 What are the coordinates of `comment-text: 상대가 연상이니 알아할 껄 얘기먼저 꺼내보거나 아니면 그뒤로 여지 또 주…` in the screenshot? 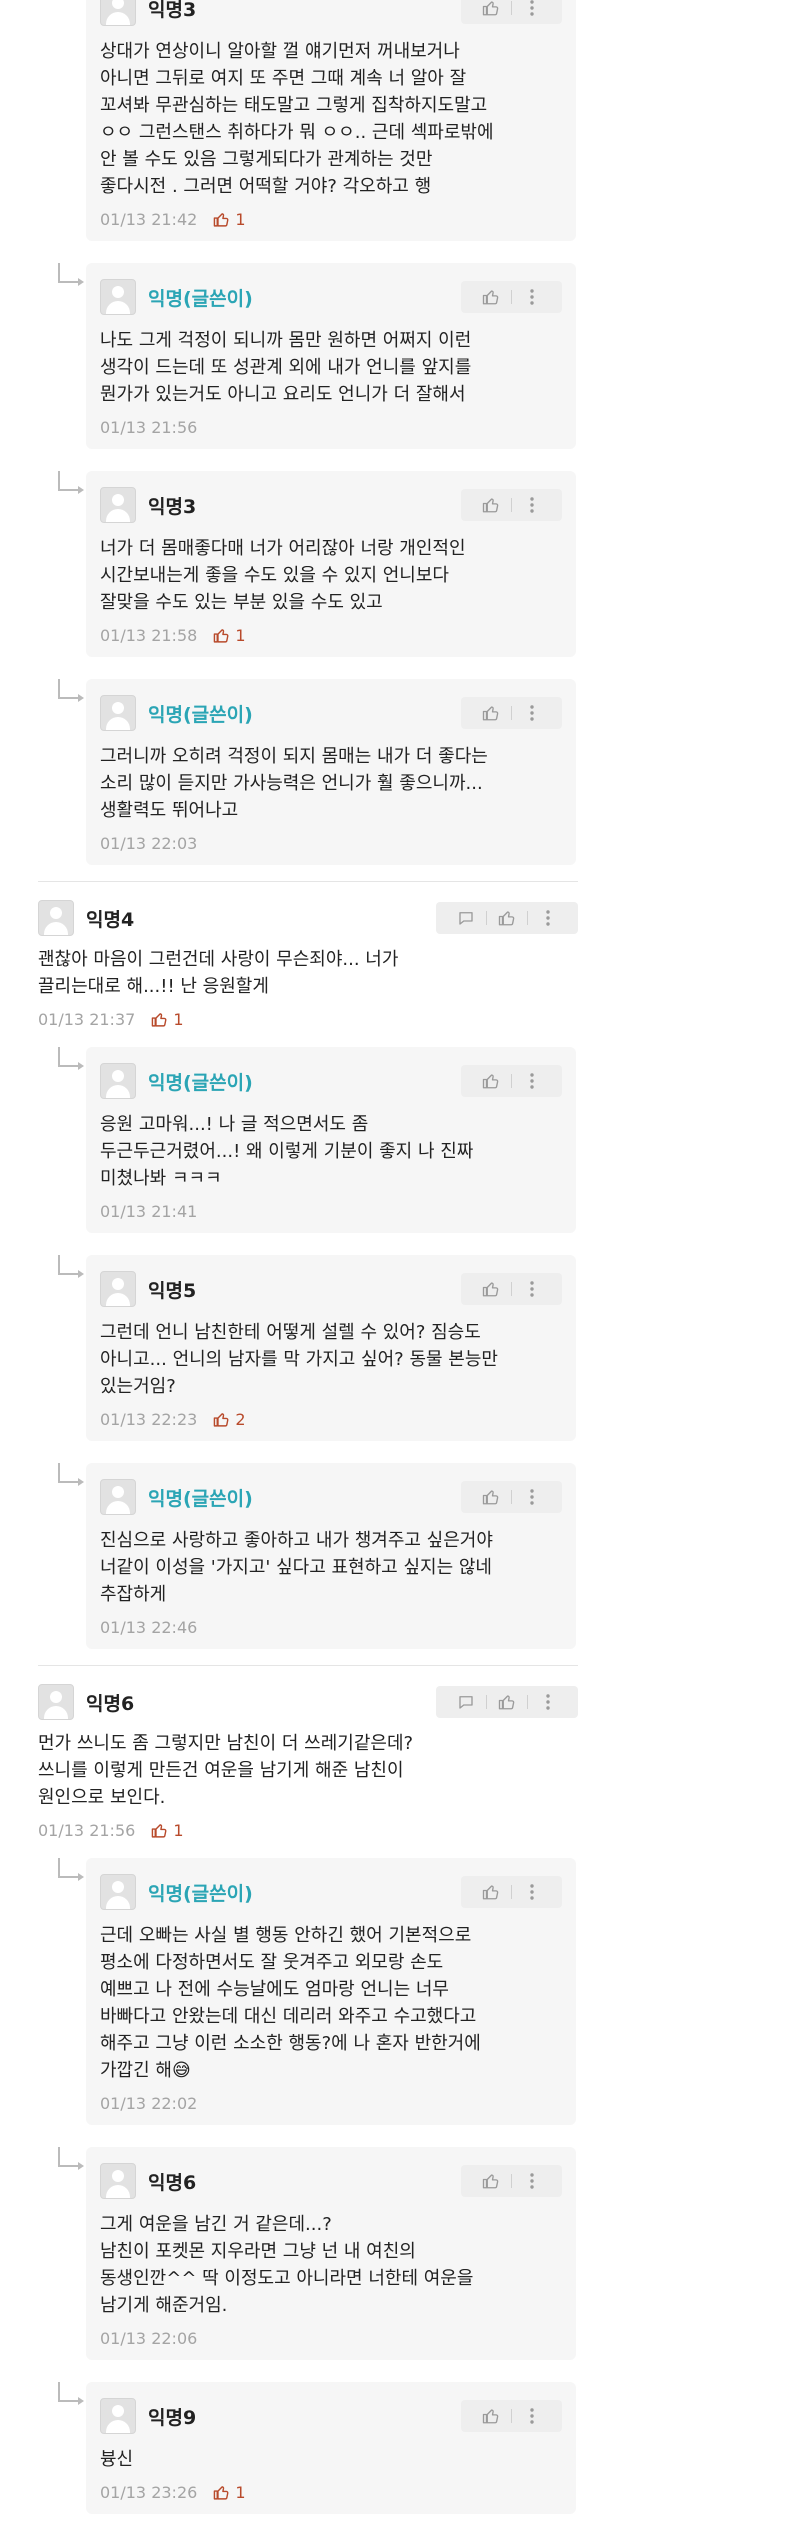 It's located at (297, 119).